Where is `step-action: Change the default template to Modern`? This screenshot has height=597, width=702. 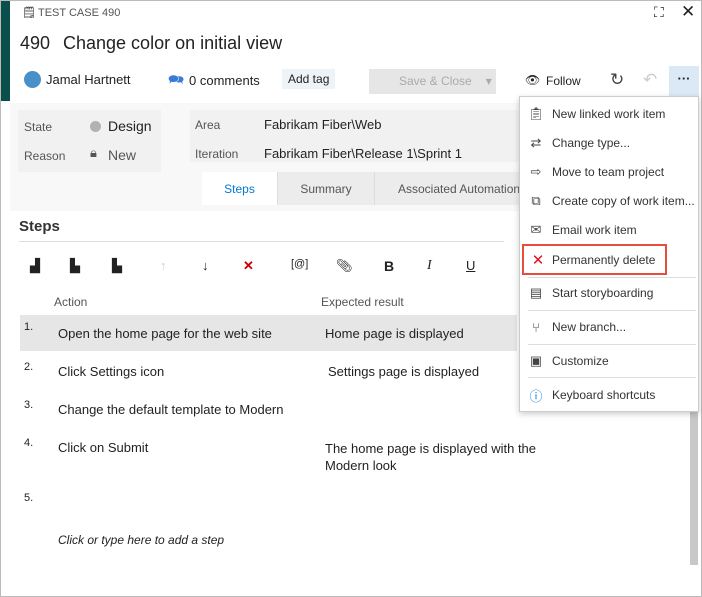
step-action: Change the default template to Modern is located at coordinates (170, 409).